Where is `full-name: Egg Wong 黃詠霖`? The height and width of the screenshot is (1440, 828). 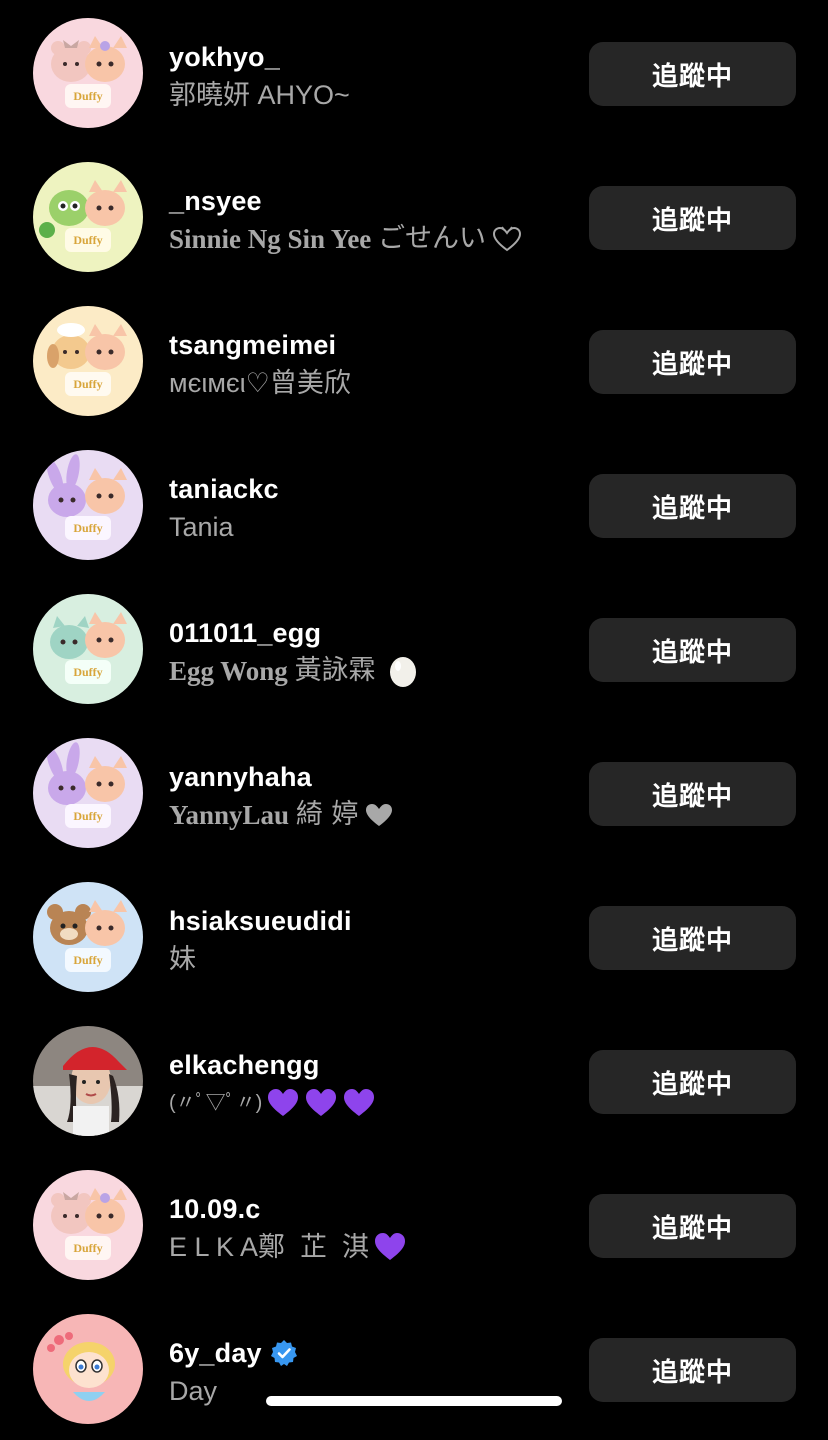
full-name: Egg Wong 黃詠霖 is located at coordinates (369, 671).